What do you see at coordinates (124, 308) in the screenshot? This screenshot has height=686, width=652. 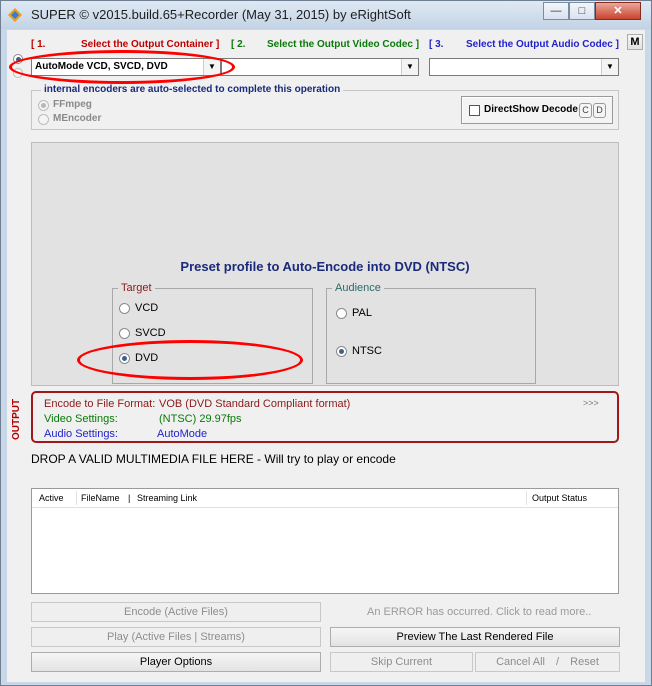 I see `vcd-radio` at bounding box center [124, 308].